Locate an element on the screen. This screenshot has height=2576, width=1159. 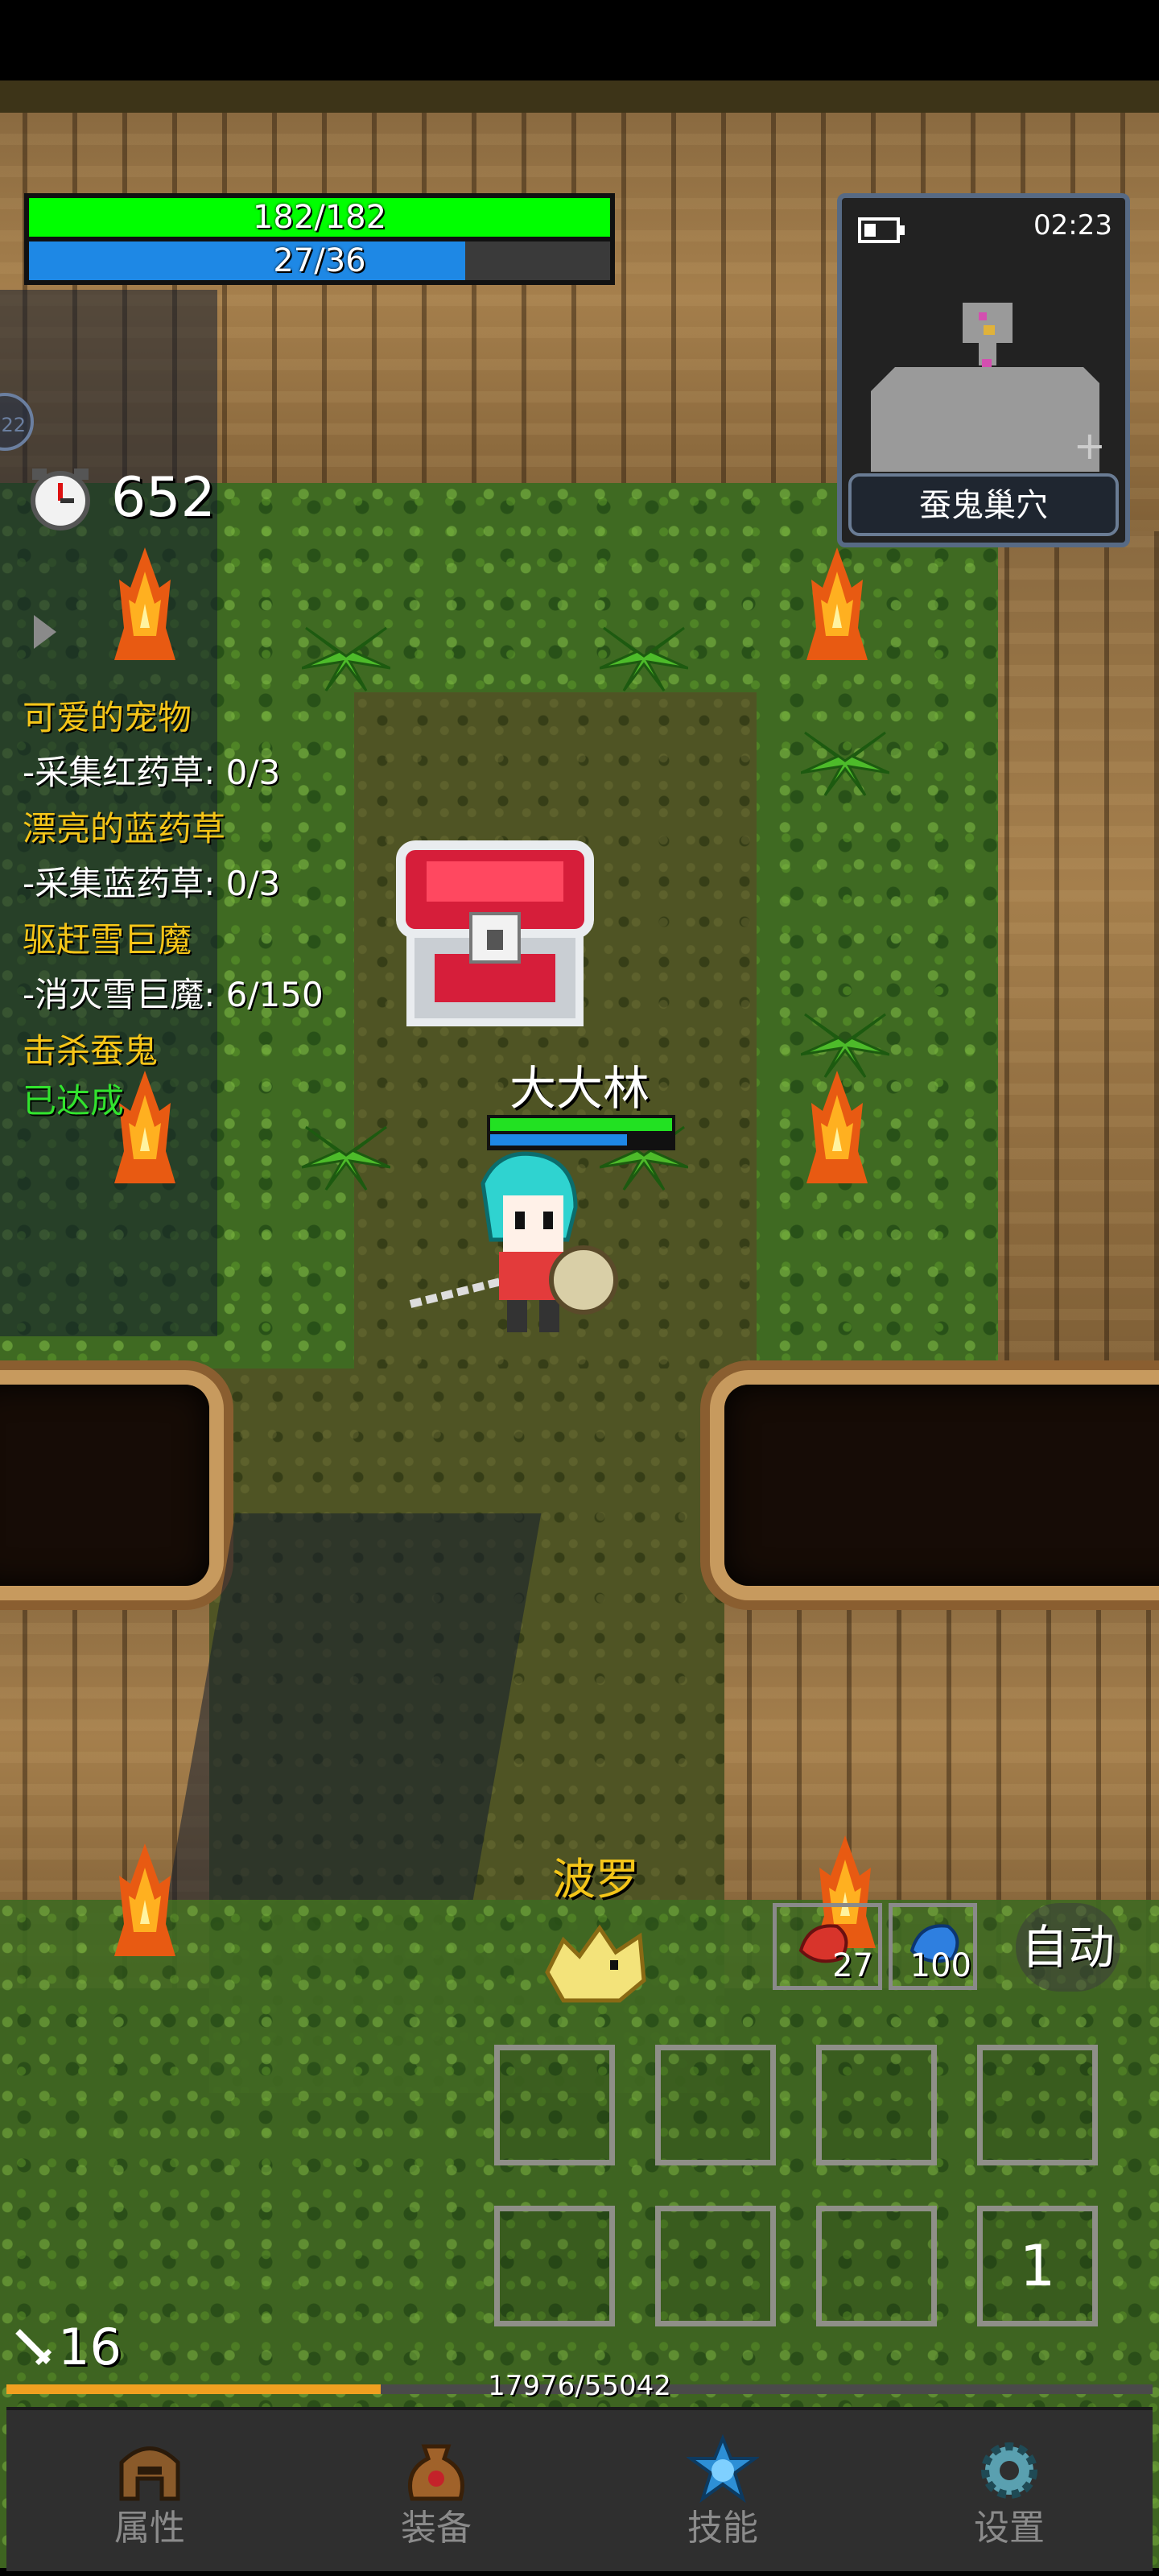
pet-creature-icon is located at coordinates (595, 1964).